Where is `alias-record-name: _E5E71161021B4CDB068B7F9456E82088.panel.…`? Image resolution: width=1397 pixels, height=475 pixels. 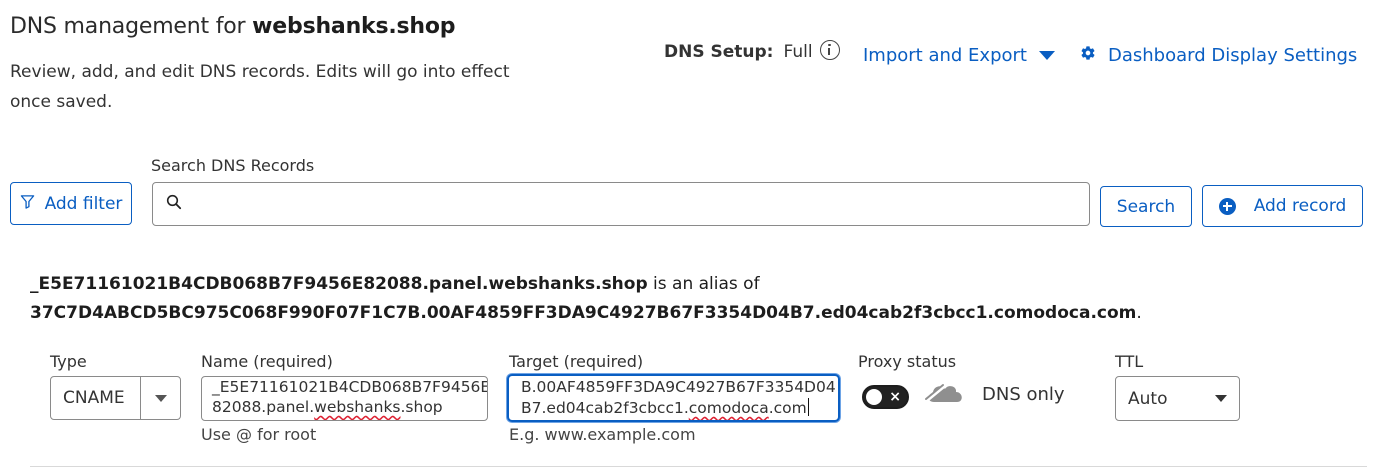 alias-record-name: _E5E71161021B4CDB068B7F9456E82088.panel.… is located at coordinates (339, 284).